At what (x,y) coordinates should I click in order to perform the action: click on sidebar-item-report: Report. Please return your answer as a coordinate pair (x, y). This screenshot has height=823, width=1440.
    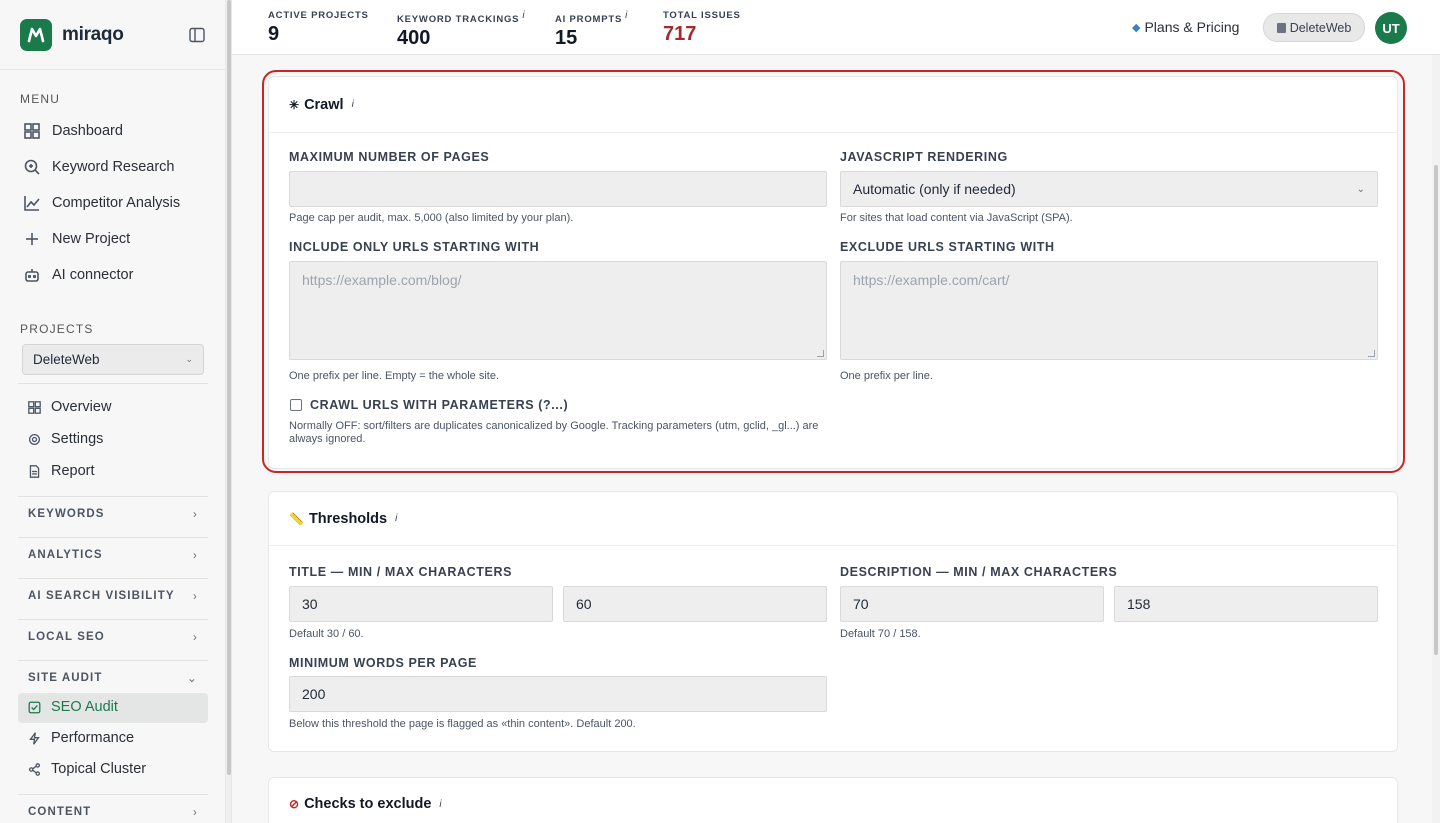
    Looking at the image, I should click on (61, 471).